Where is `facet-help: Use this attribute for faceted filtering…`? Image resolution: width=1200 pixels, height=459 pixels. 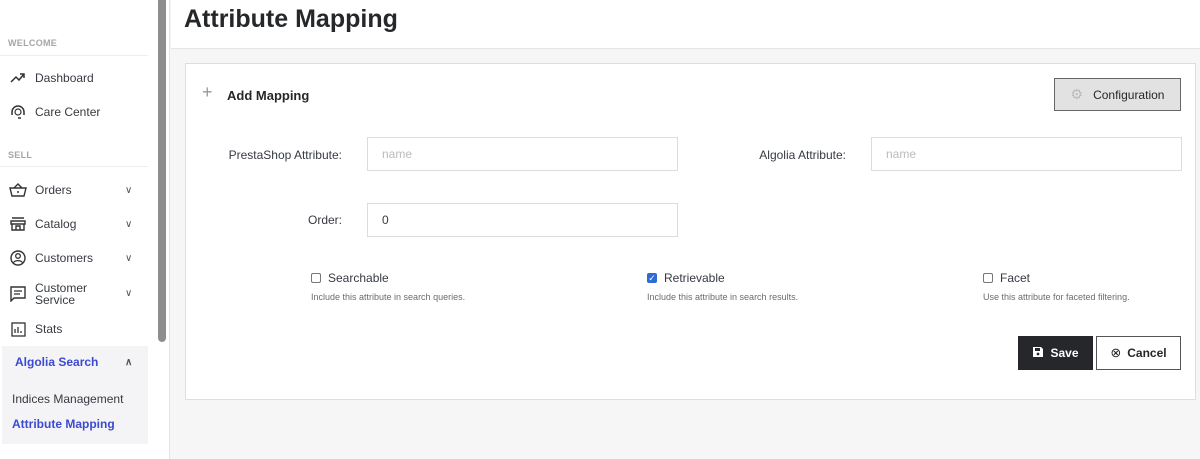 facet-help: Use this attribute for faceted filtering… is located at coordinates (1056, 297).